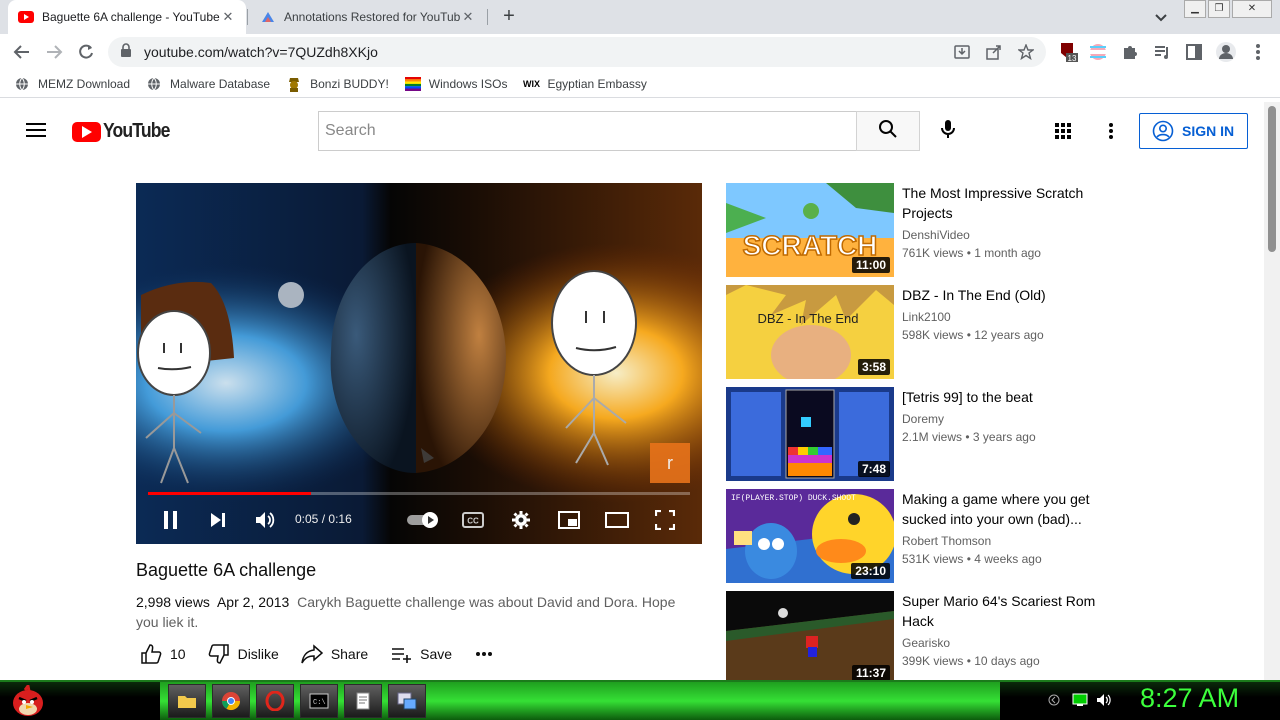 This screenshot has width=1280, height=720. I want to click on sign-in-button: SIGN IN, so click(1193, 131).